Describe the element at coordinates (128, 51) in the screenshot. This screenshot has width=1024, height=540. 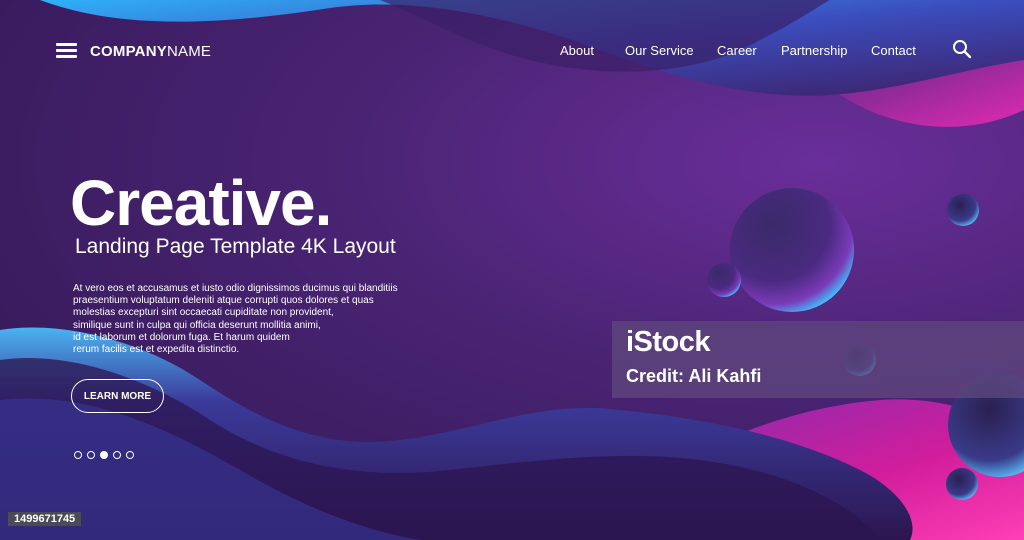
I see `brand-bold: COMPANY` at that location.